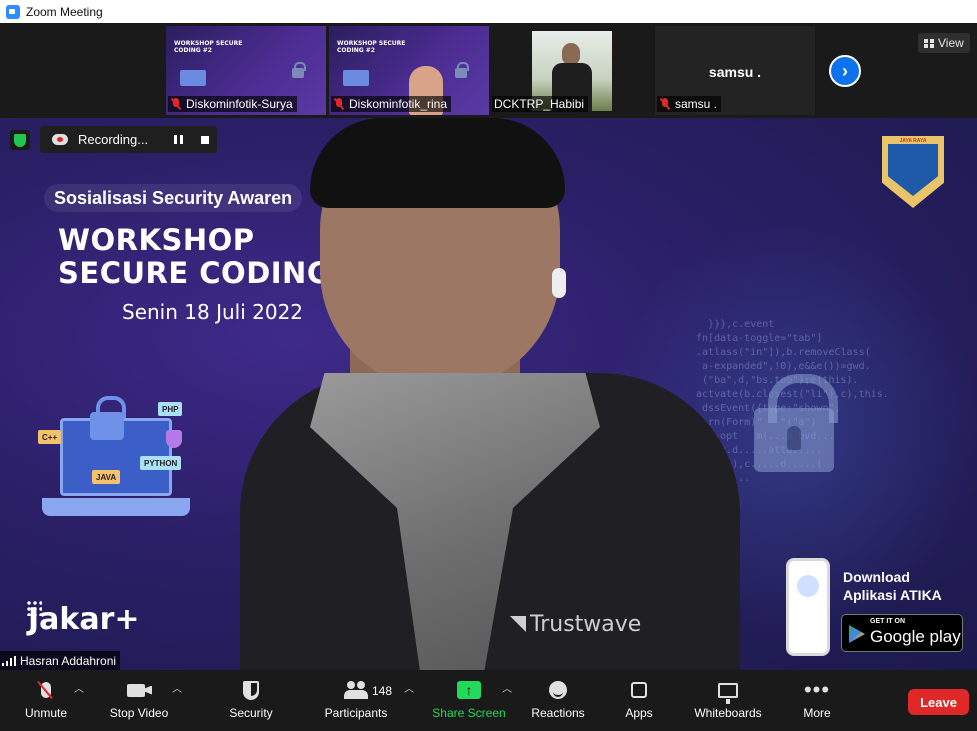  What do you see at coordinates (64, 11) in the screenshot?
I see `window-title: Zoom Meeting` at bounding box center [64, 11].